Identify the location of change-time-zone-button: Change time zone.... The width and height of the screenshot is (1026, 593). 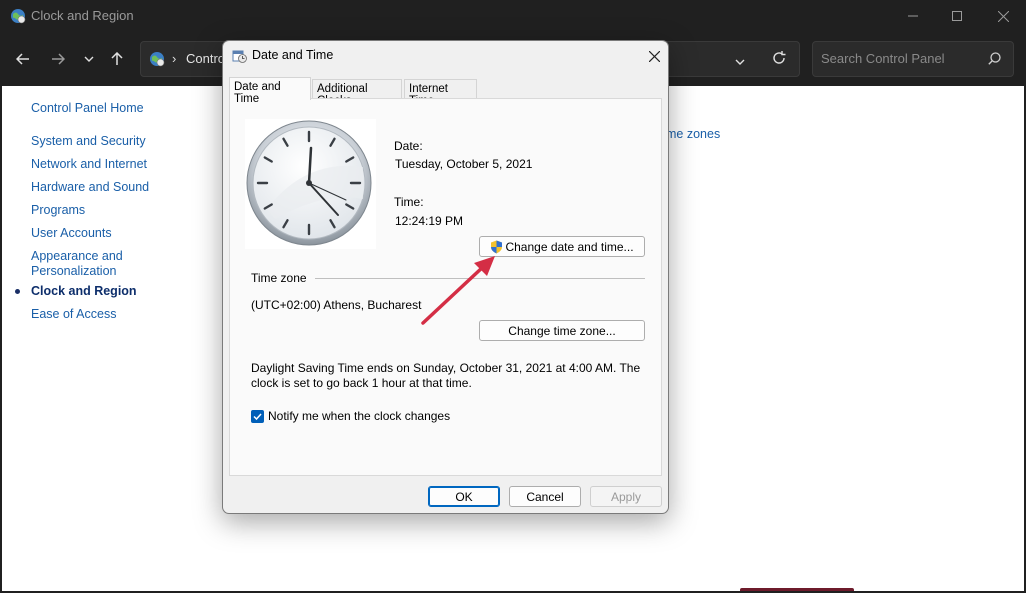
(562, 330).